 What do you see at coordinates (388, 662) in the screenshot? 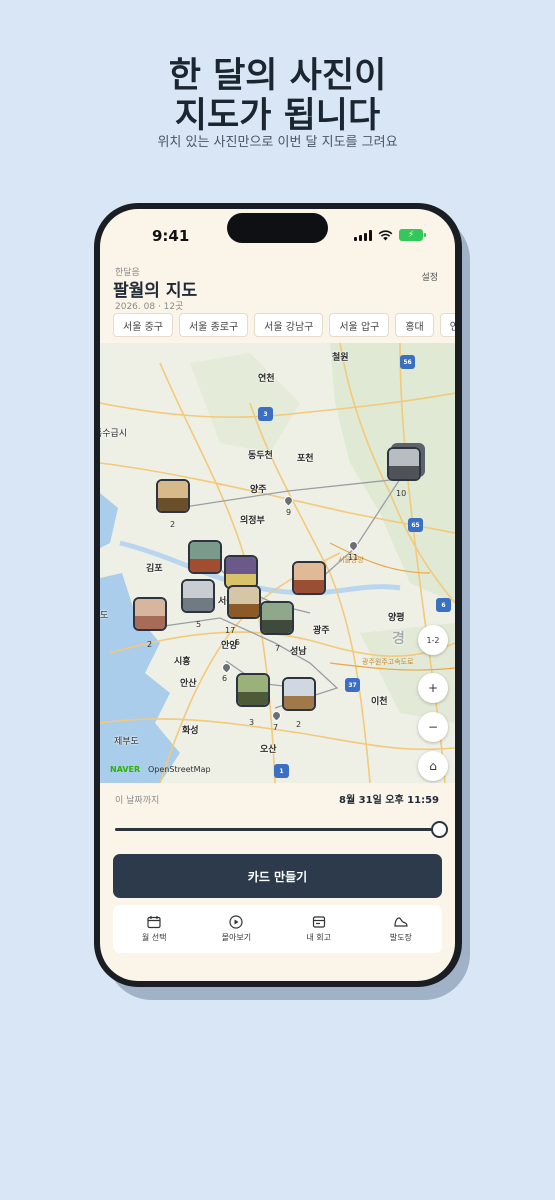
I see `road-label: 광주원주고속도로` at bounding box center [388, 662].